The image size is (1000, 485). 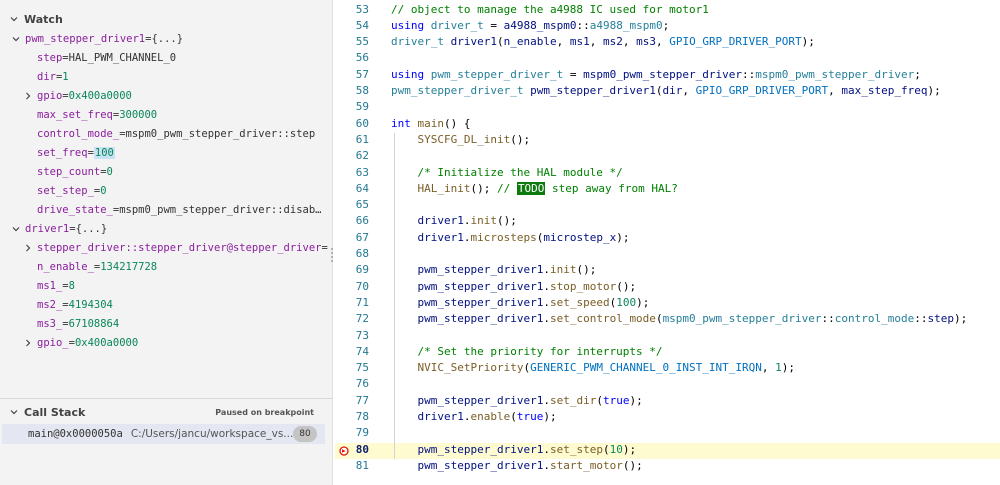 What do you see at coordinates (421, 42) in the screenshot?
I see `code-token: driver_t` at bounding box center [421, 42].